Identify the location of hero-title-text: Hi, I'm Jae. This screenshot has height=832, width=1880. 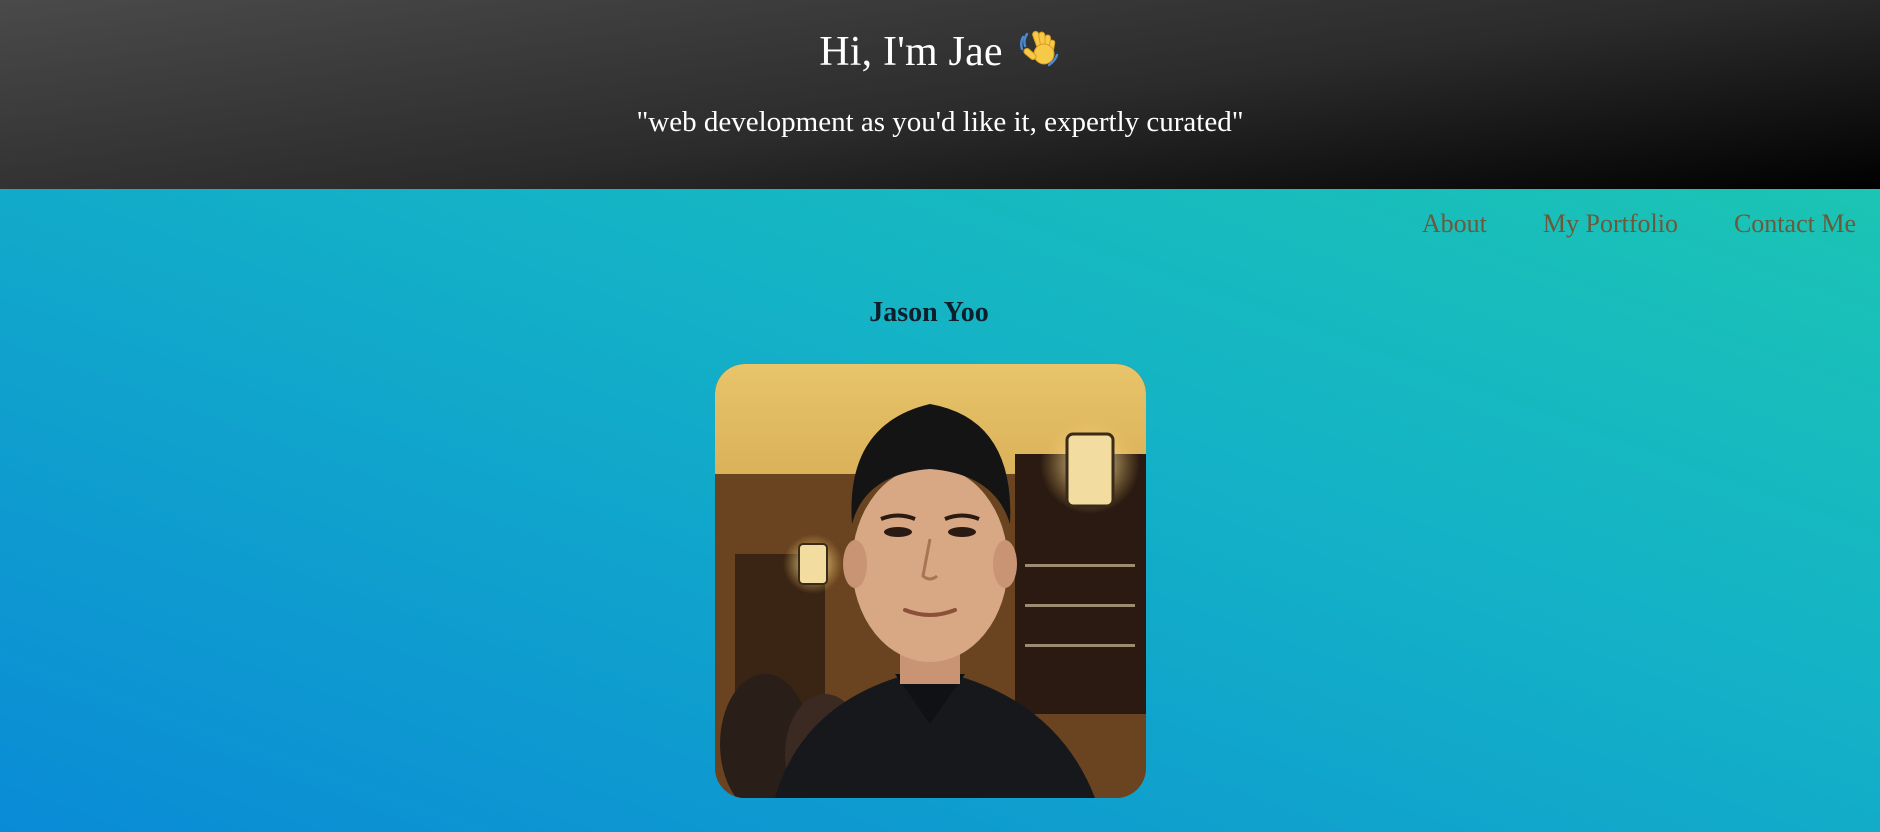
(911, 52).